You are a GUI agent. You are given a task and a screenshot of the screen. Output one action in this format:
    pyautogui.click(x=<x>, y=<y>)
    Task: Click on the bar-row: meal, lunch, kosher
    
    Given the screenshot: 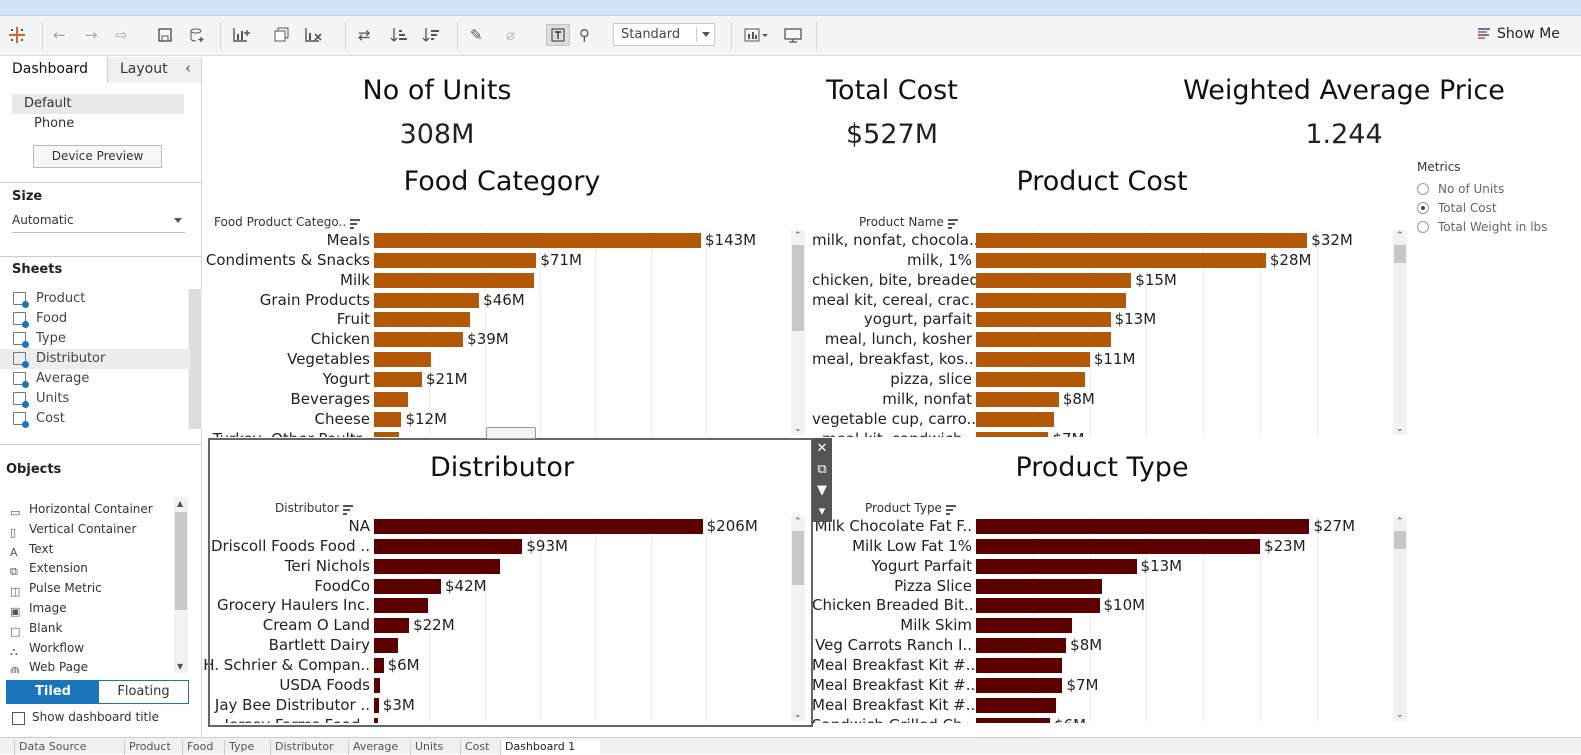 What is the action you would take?
    pyautogui.click(x=1102, y=339)
    